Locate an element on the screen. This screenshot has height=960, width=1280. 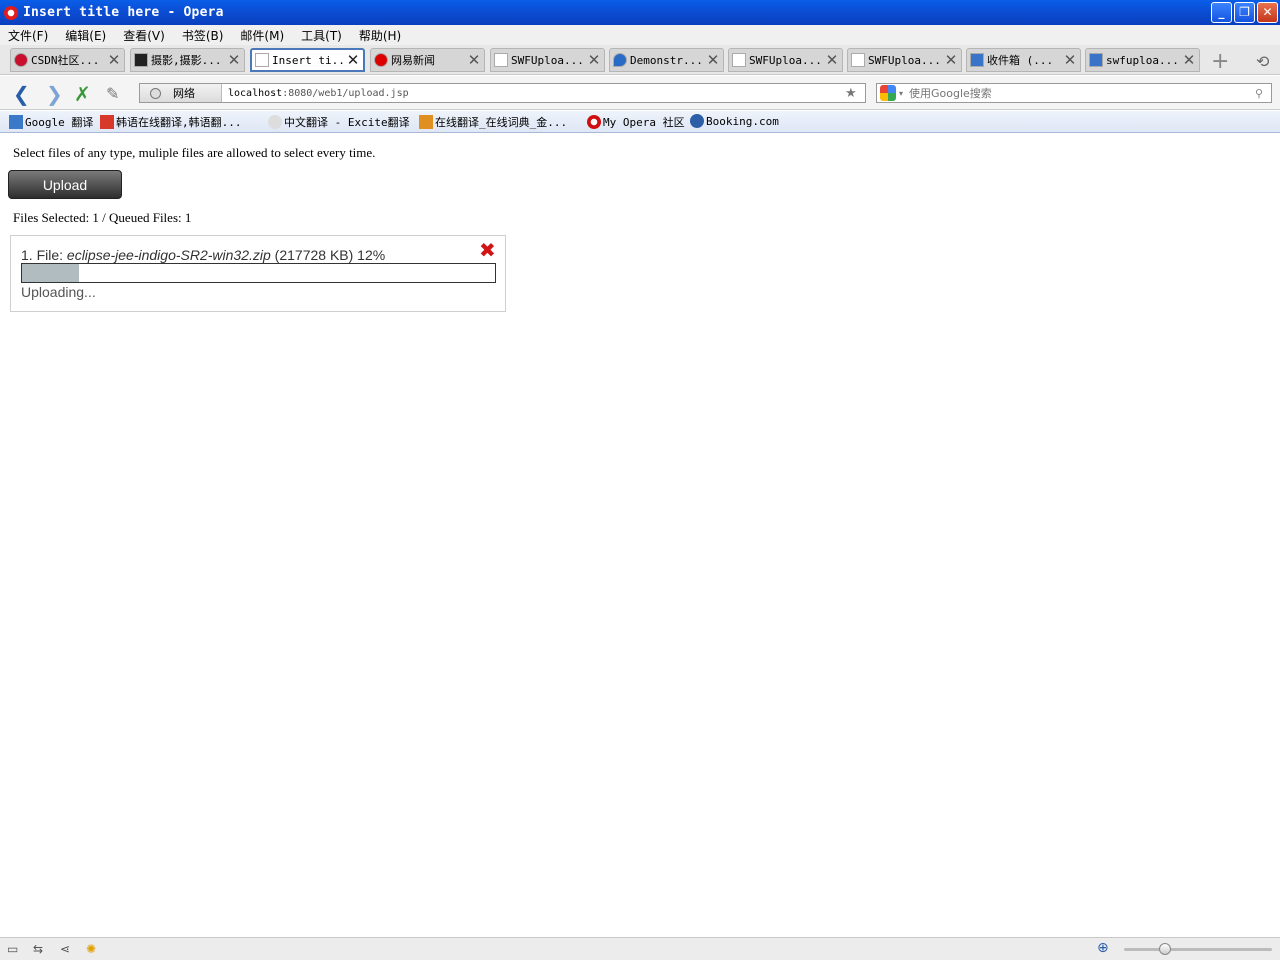
file-name: eclipse-jee-indigo-SR2-win32.zip is located at coordinates (168, 255).